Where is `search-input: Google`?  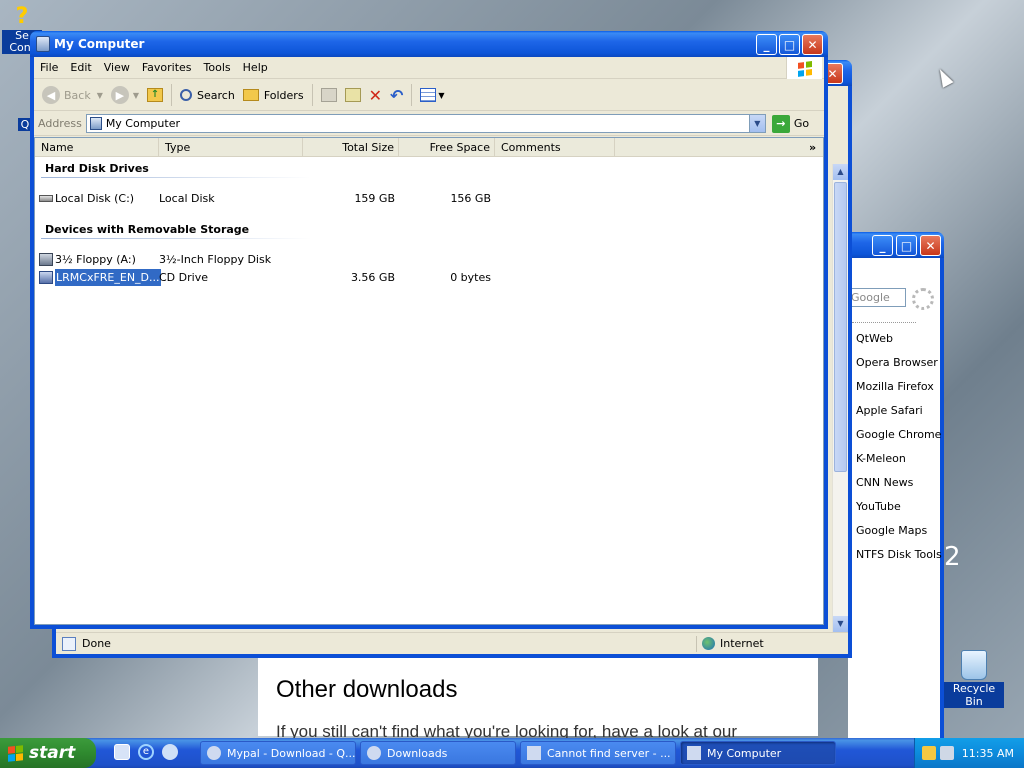
search-input: Google is located at coordinates (877, 297).